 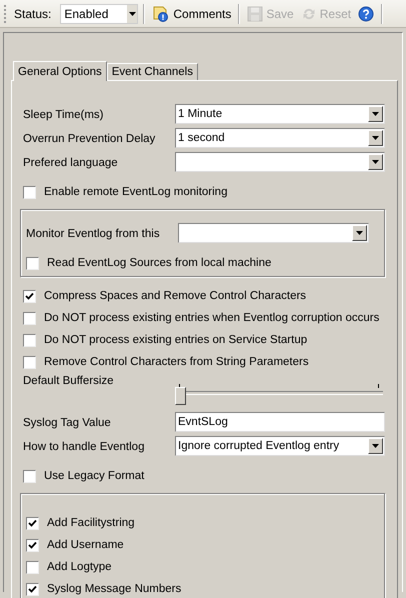 What do you see at coordinates (85, 545) in the screenshot?
I see `checkbox-label: Add Username` at bounding box center [85, 545].